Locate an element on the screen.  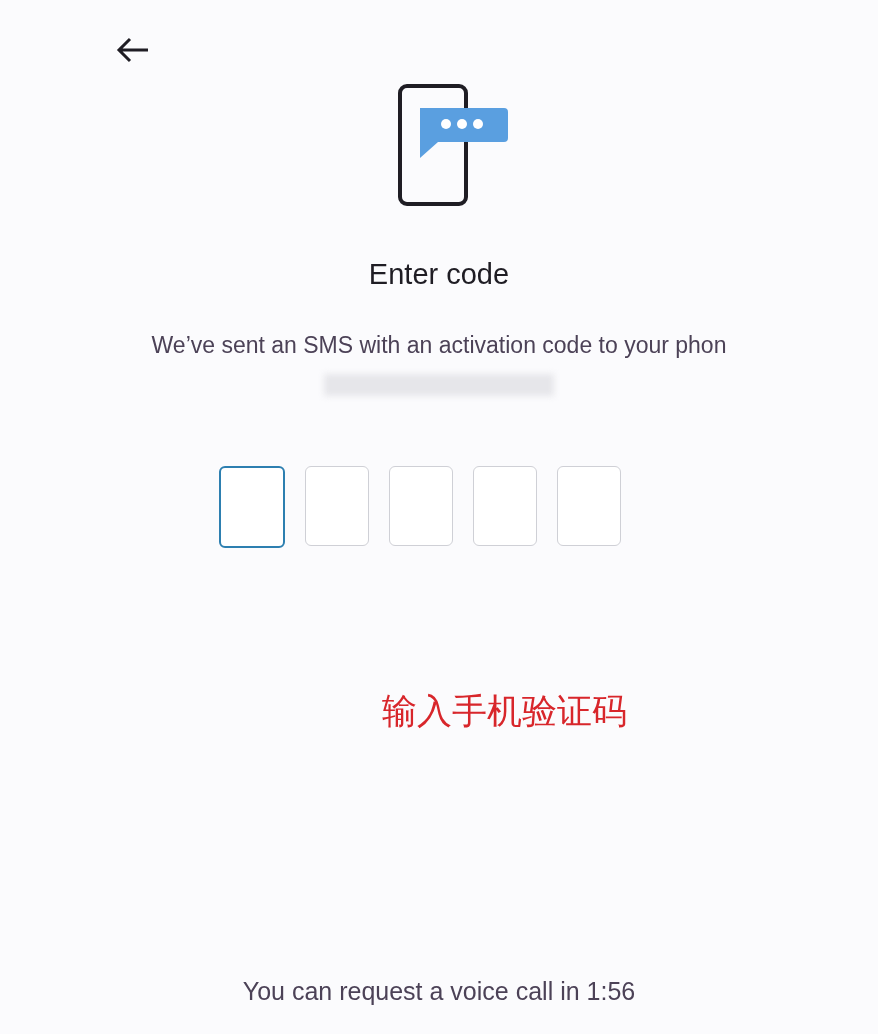
back-arrow-icon is located at coordinates (133, 50).